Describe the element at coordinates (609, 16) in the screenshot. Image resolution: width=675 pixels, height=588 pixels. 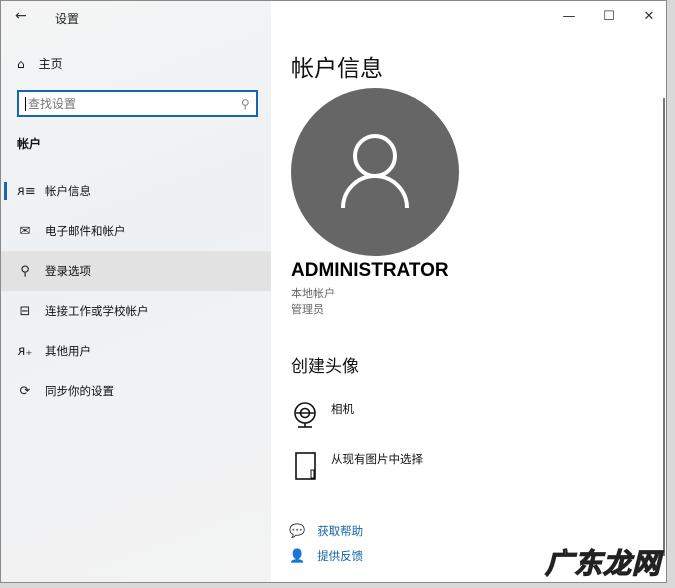
I see `maximize-button: ☐` at that location.